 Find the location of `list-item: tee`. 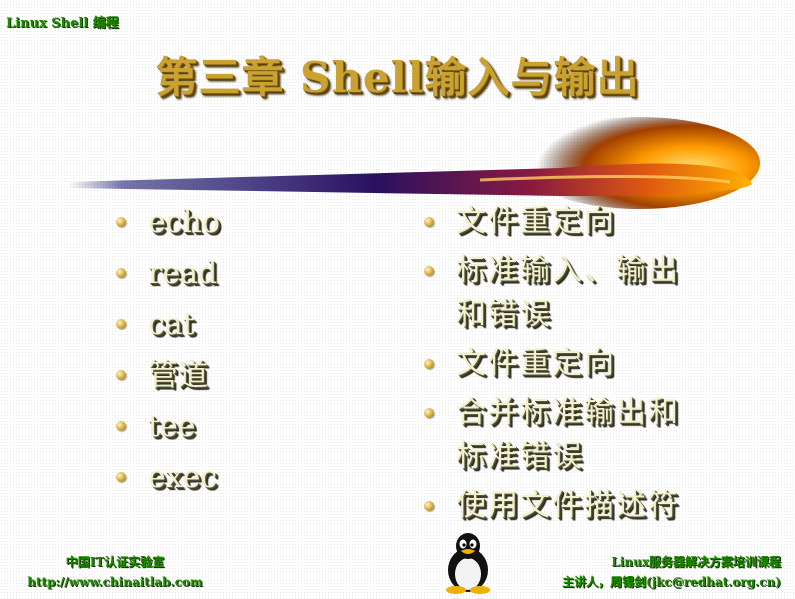

list-item: tee is located at coordinates (168, 431).